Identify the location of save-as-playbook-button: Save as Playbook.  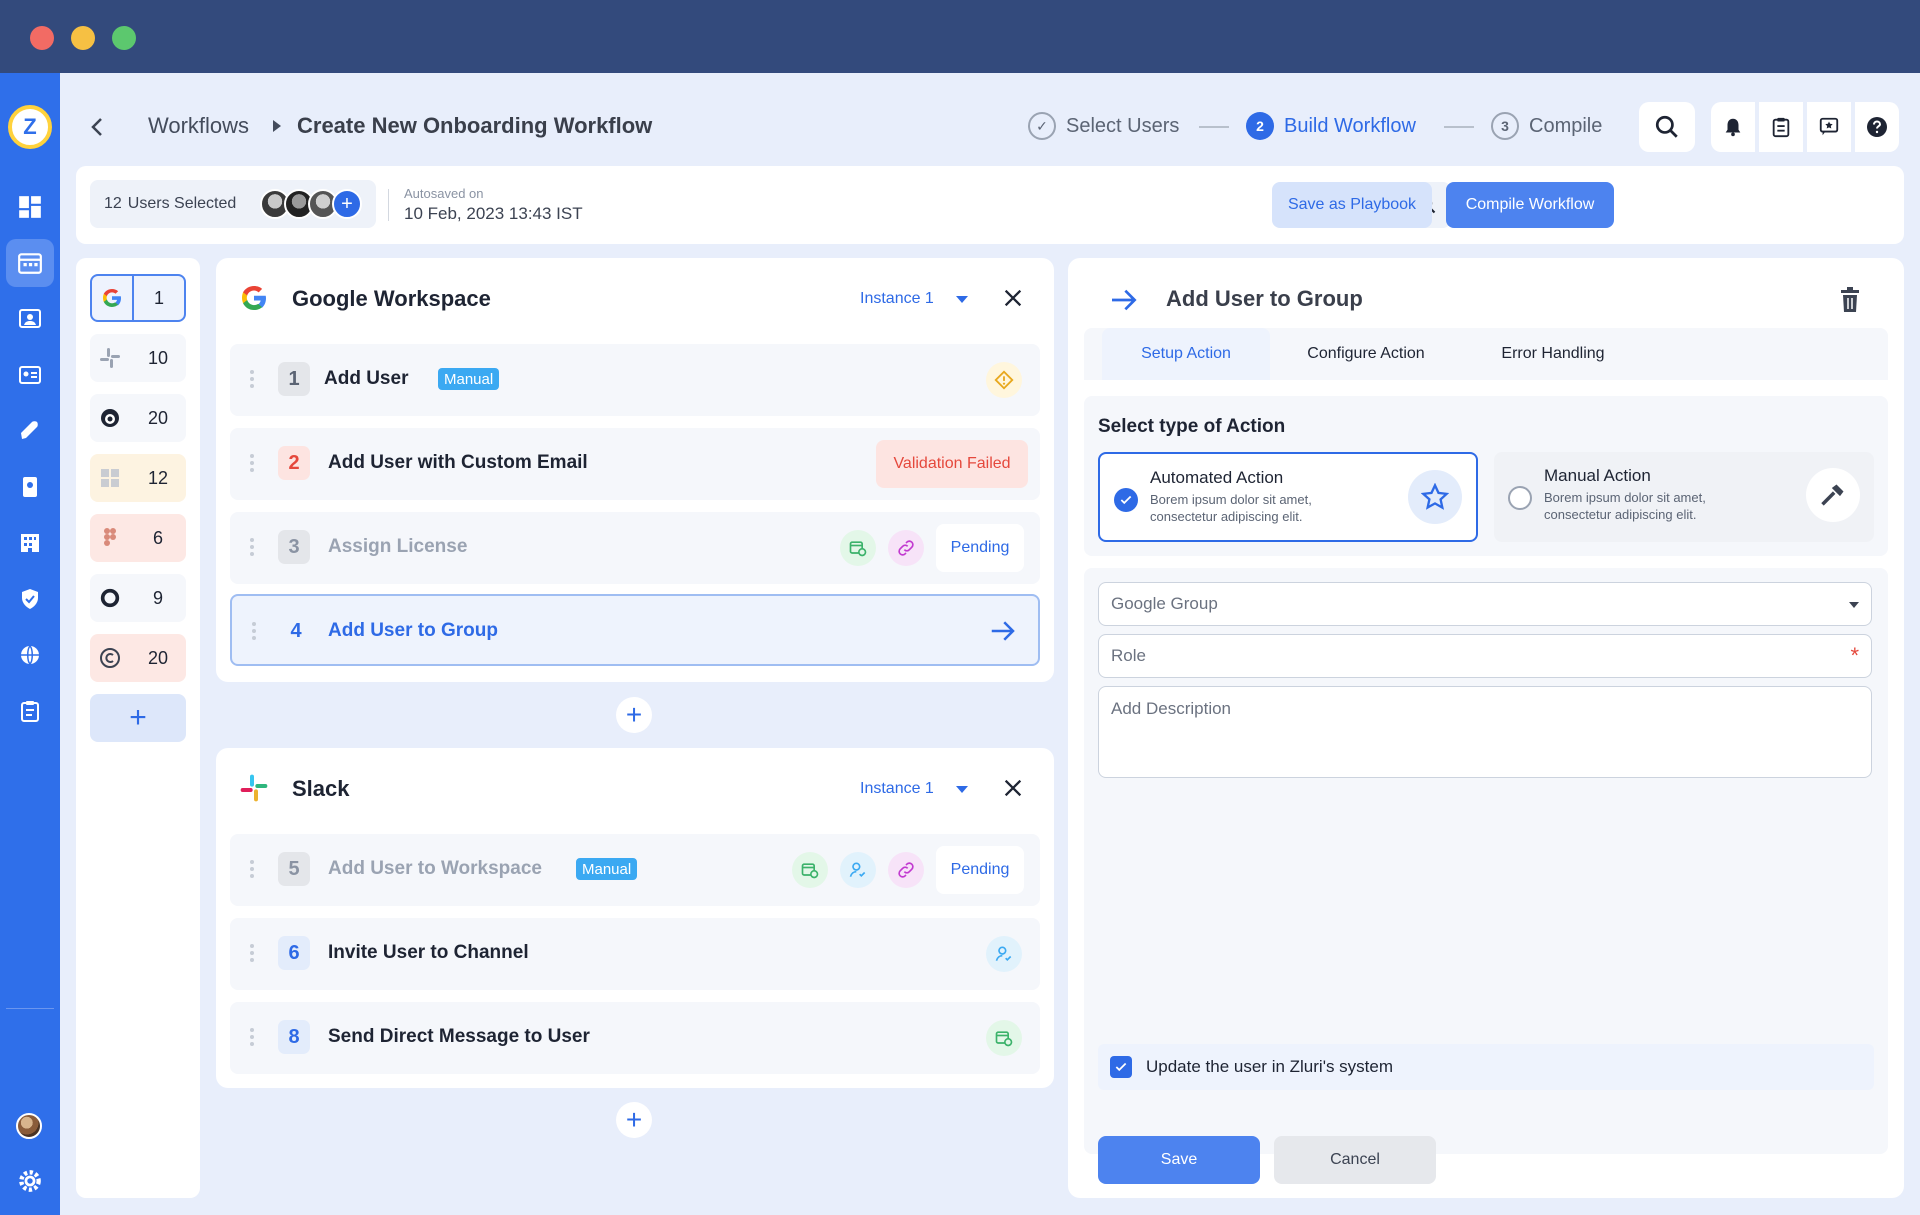
(1352, 205).